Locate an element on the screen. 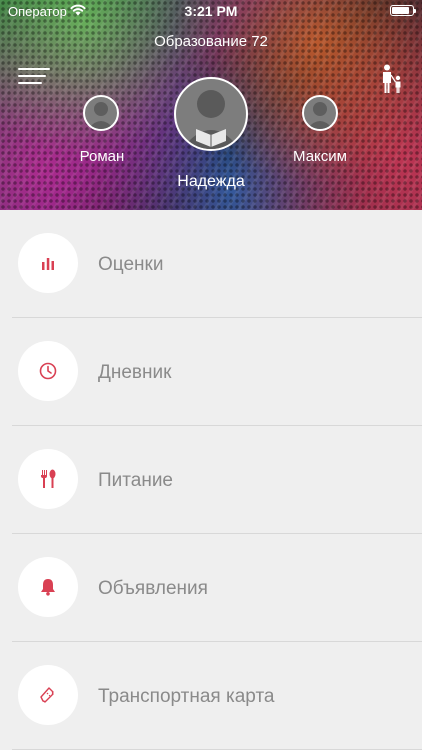 This screenshot has height=750, width=422. menu-item-transport-card: Транспортная карта is located at coordinates (211, 696).